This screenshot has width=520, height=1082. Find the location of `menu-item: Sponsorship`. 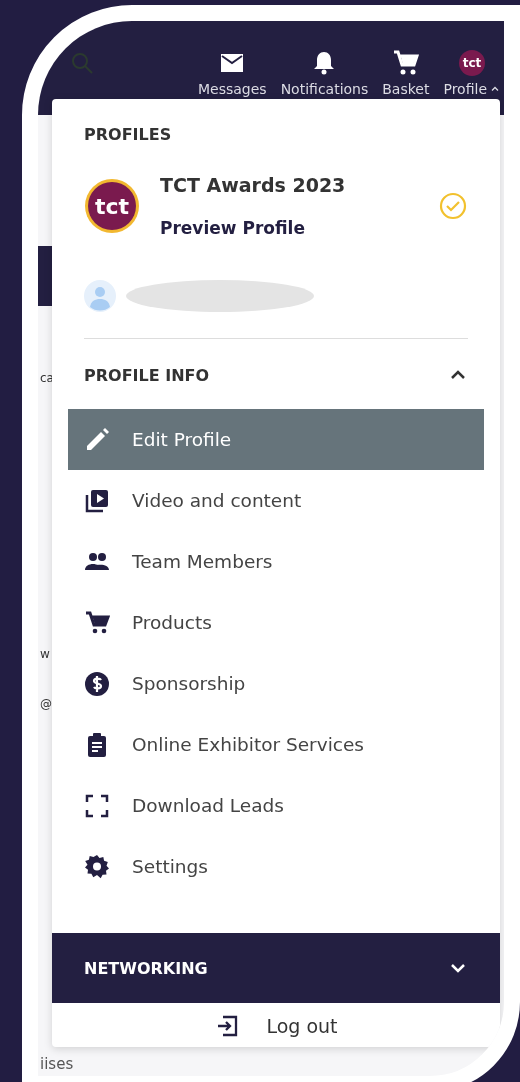

menu-item: Sponsorship is located at coordinates (276, 683).